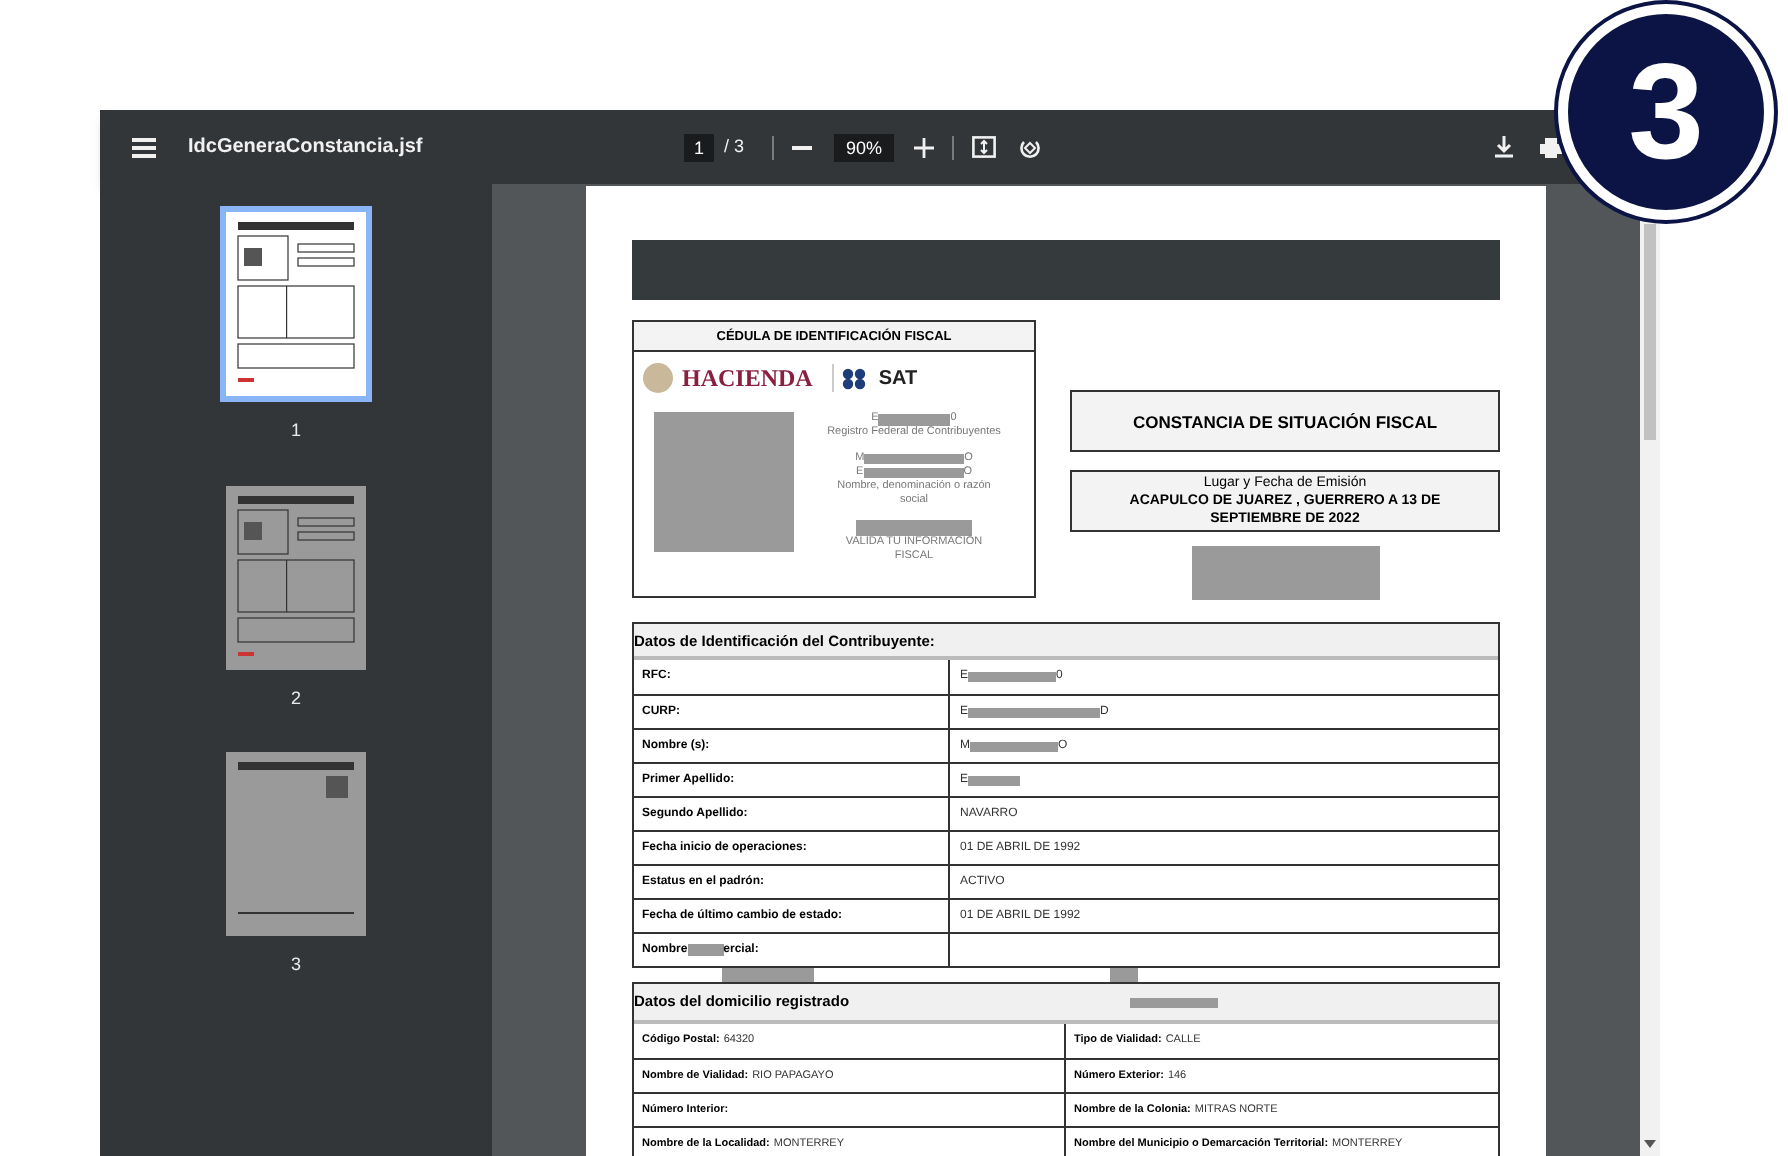 This screenshot has height=1156, width=1788. What do you see at coordinates (1650, 332) in the screenshot?
I see `scrollbar-thumb` at bounding box center [1650, 332].